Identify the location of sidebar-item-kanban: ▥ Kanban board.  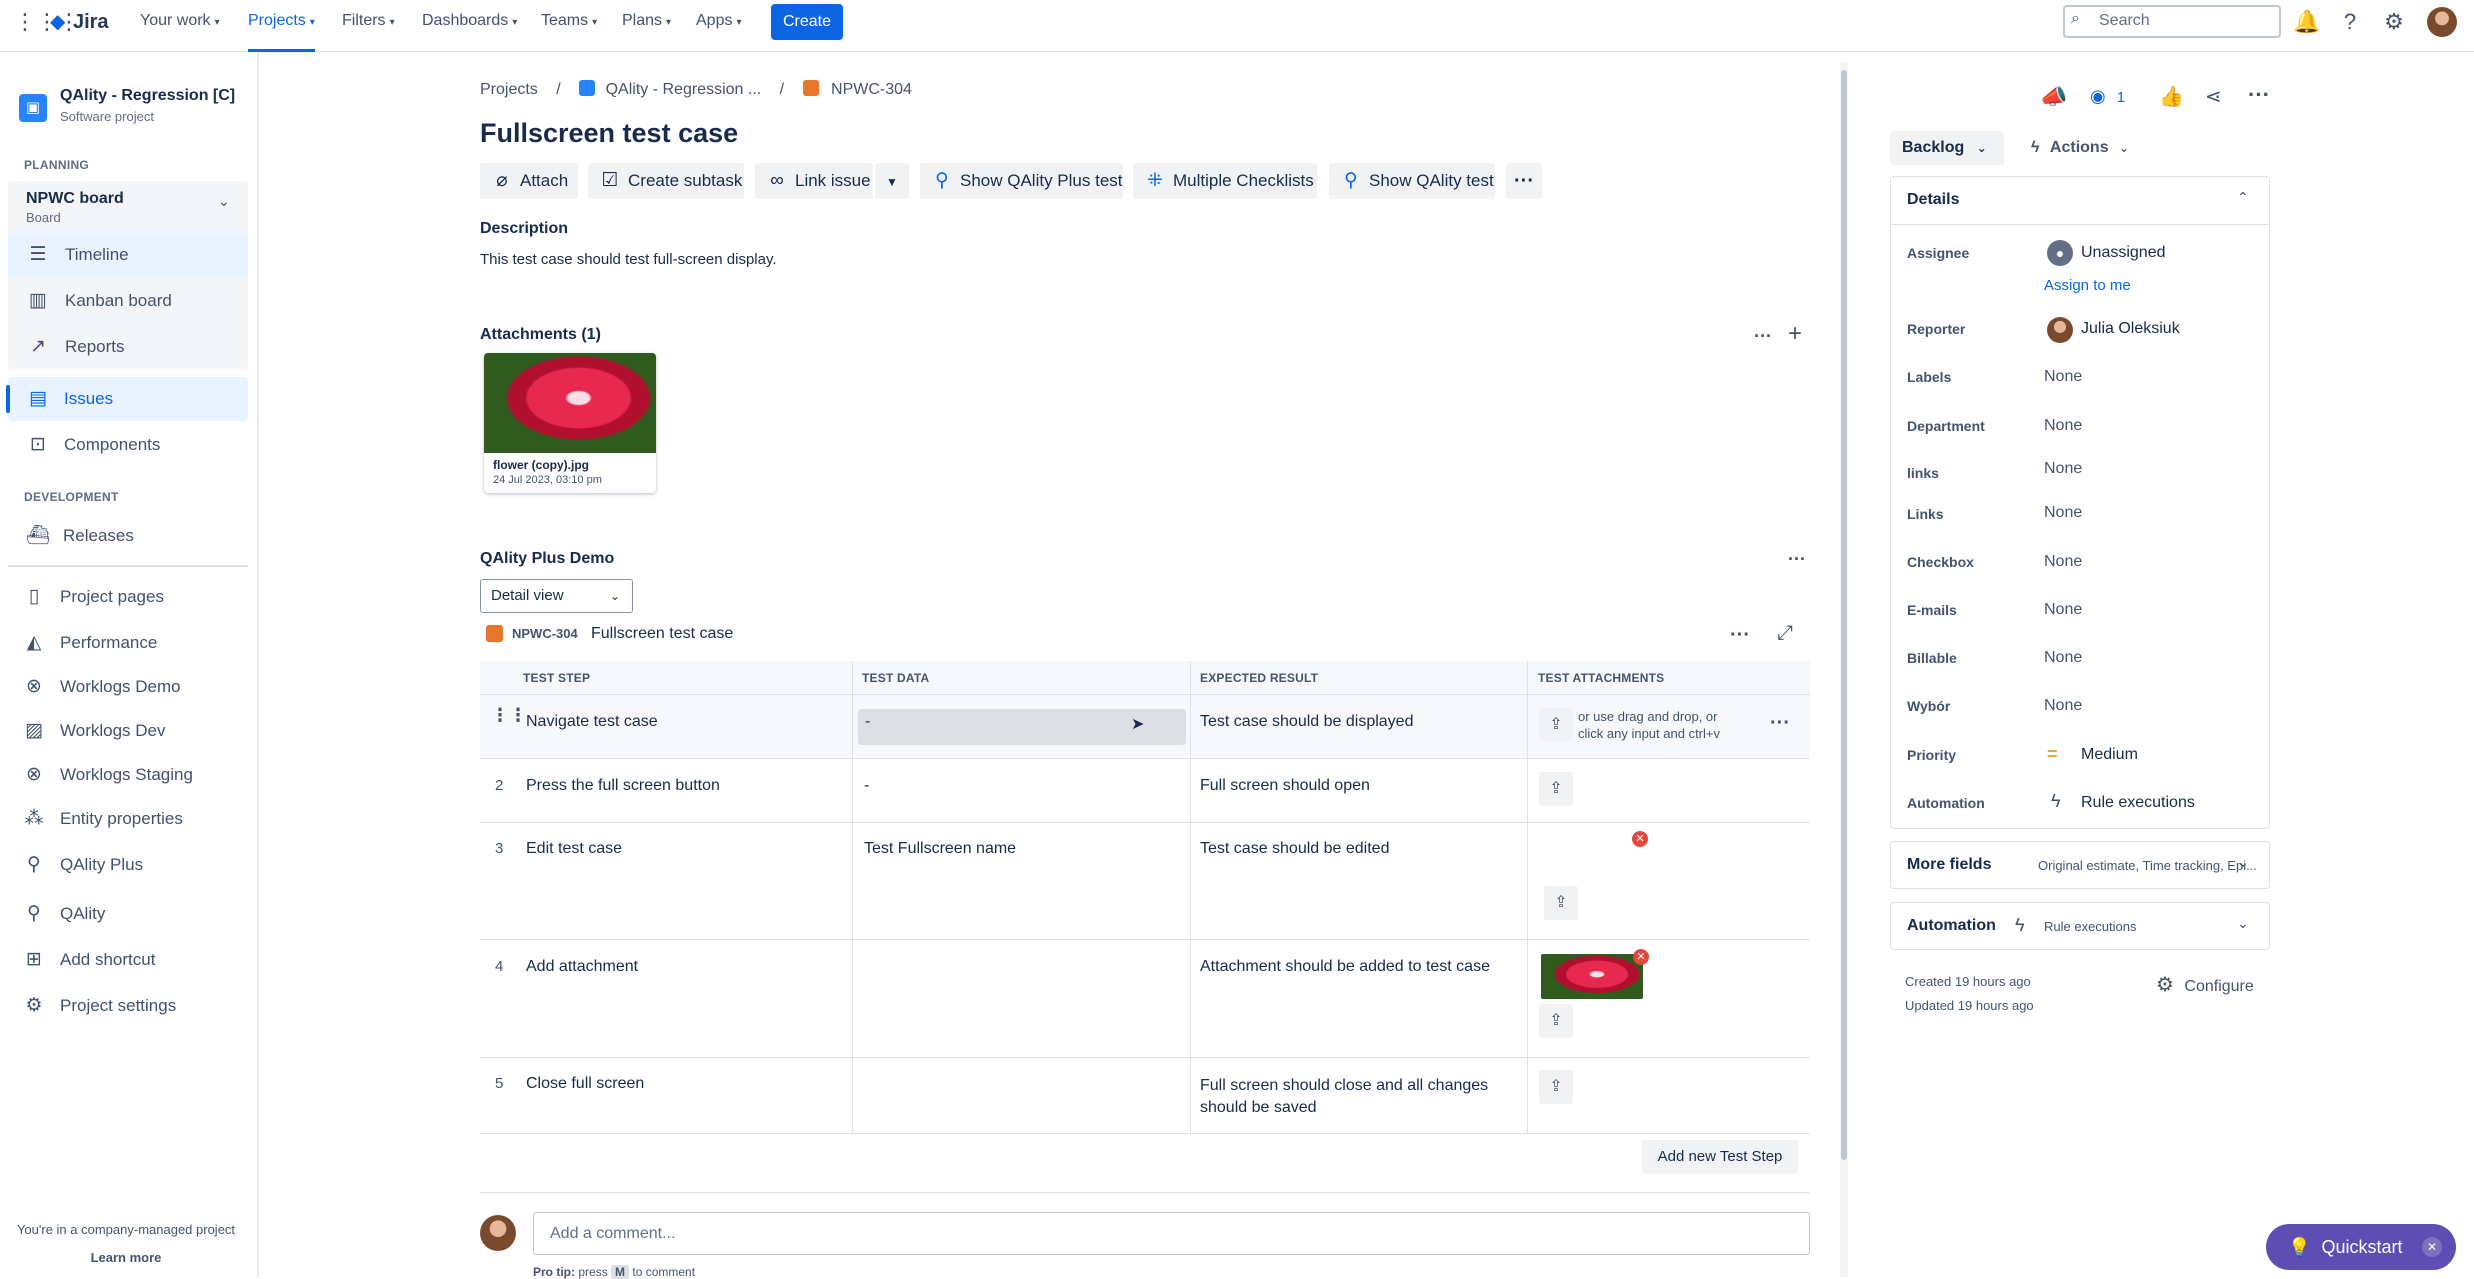
(128, 301).